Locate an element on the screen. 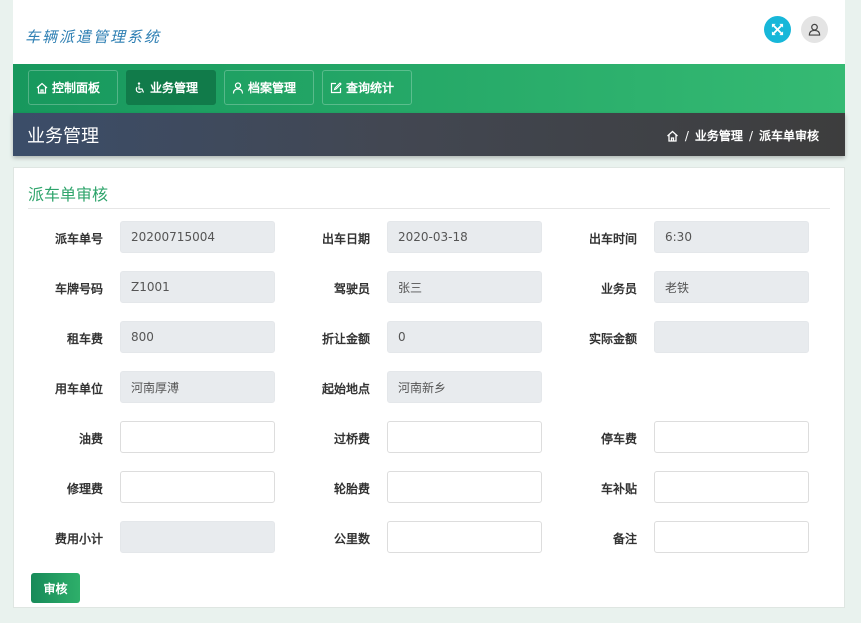 The image size is (861, 623). order-no-label: 派车单号 is located at coordinates (78, 239).